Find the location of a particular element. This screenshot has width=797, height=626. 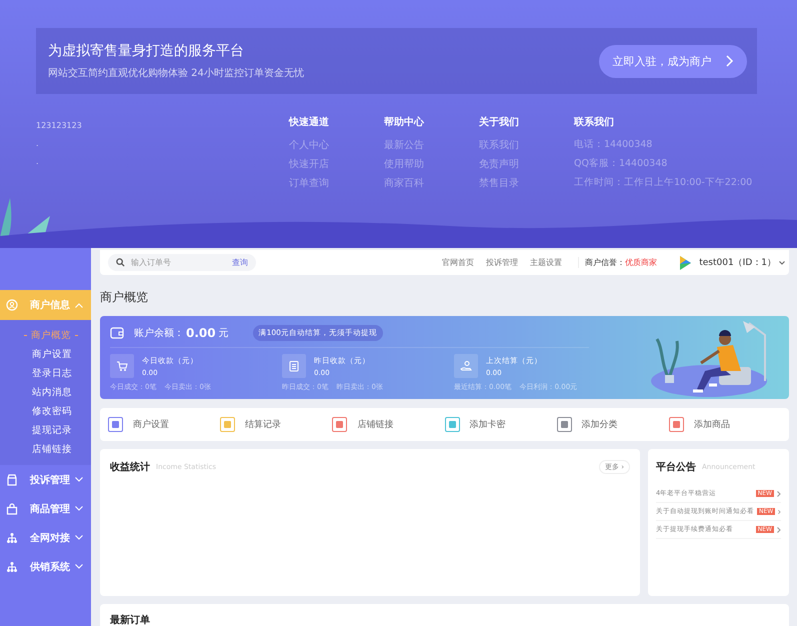

footer-link: 商家百科 is located at coordinates (431, 185).